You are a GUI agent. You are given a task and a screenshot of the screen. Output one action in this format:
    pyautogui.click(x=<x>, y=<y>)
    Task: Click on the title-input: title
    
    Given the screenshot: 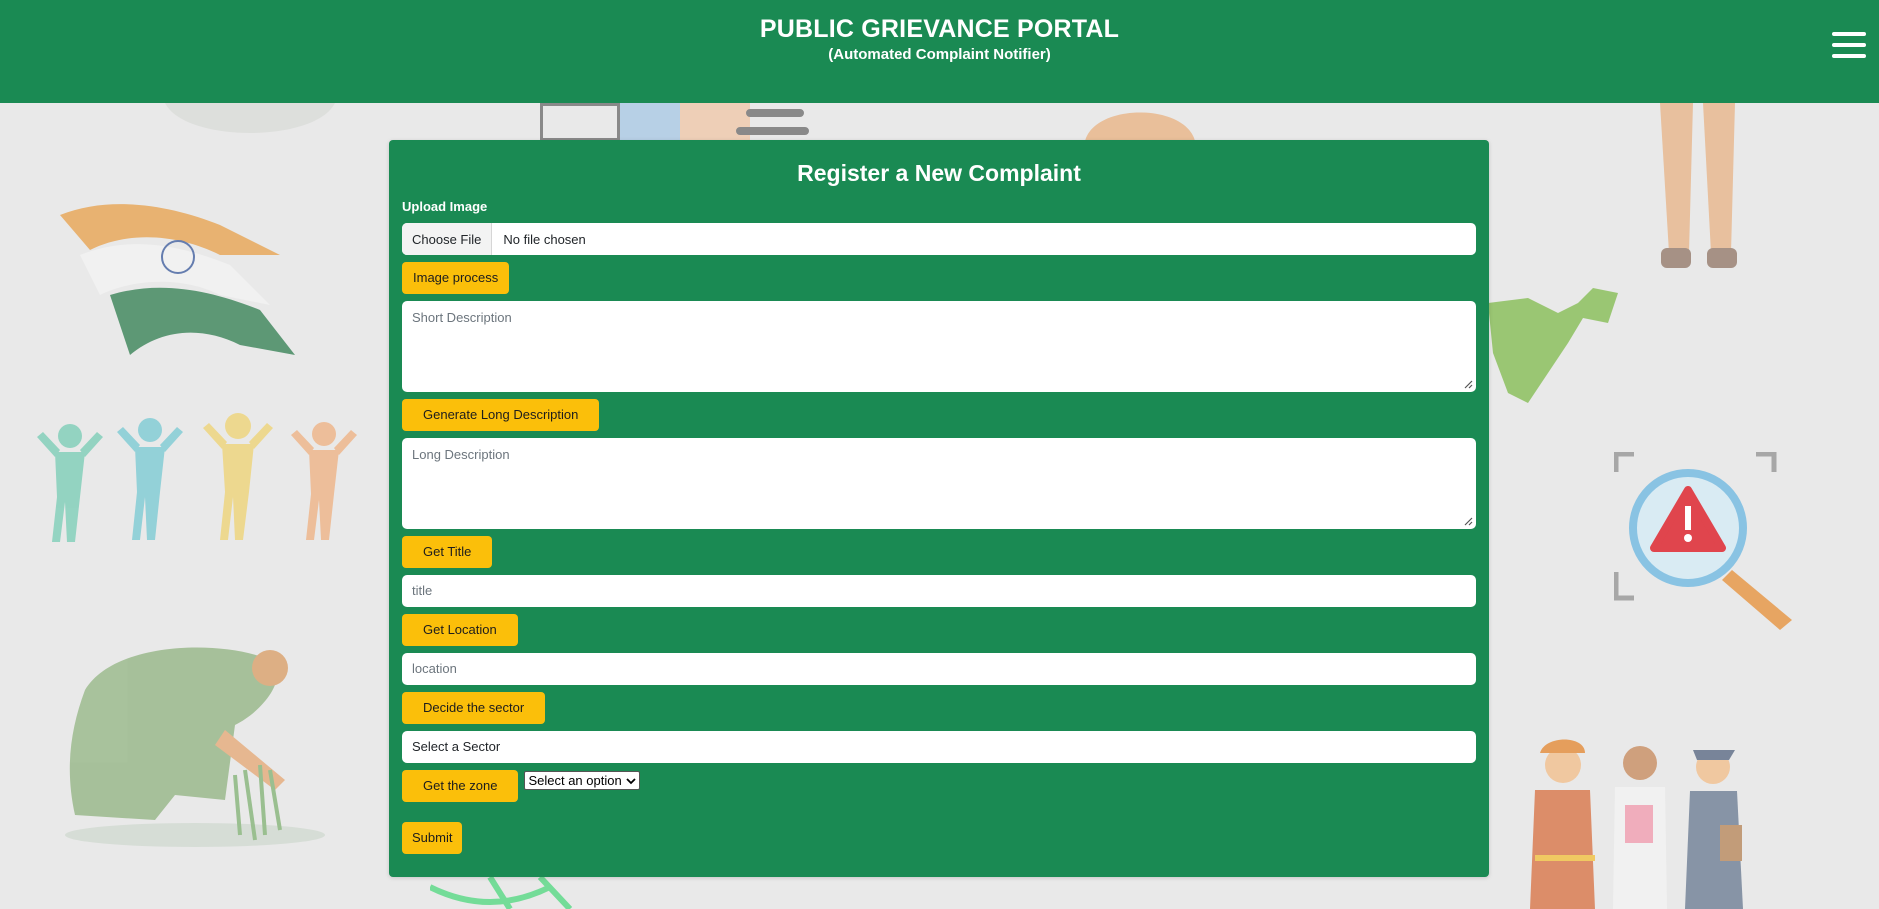 What is the action you would take?
    pyautogui.click(x=939, y=591)
    